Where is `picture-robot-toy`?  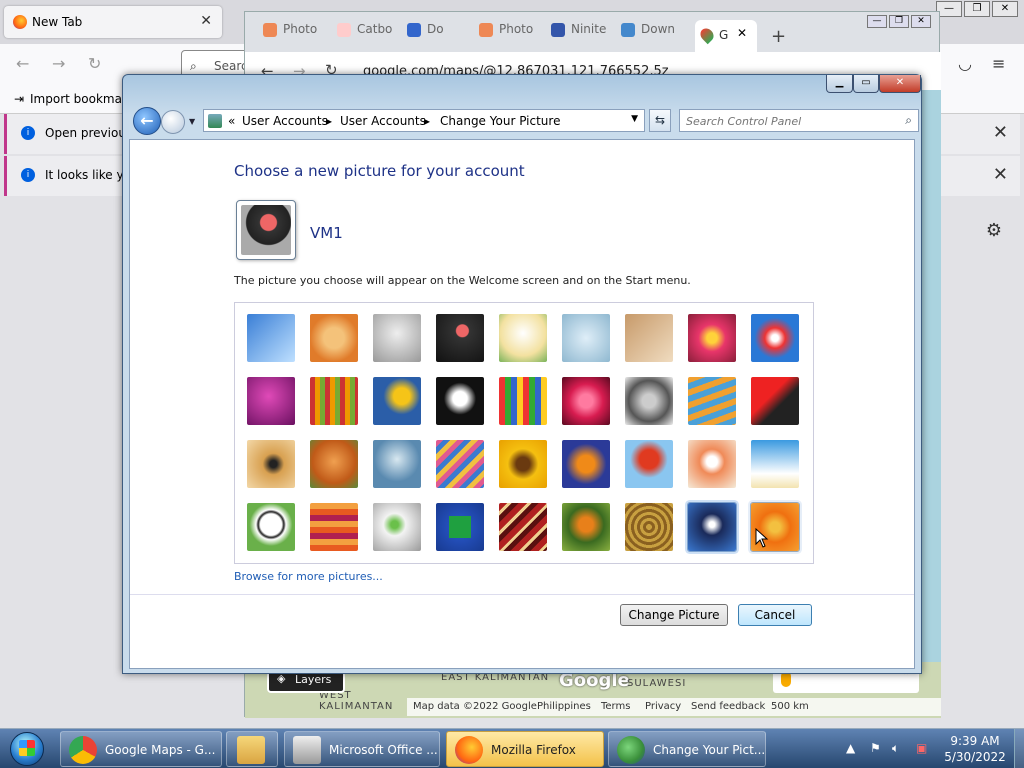
picture-robot-toy is located at coordinates (397, 338).